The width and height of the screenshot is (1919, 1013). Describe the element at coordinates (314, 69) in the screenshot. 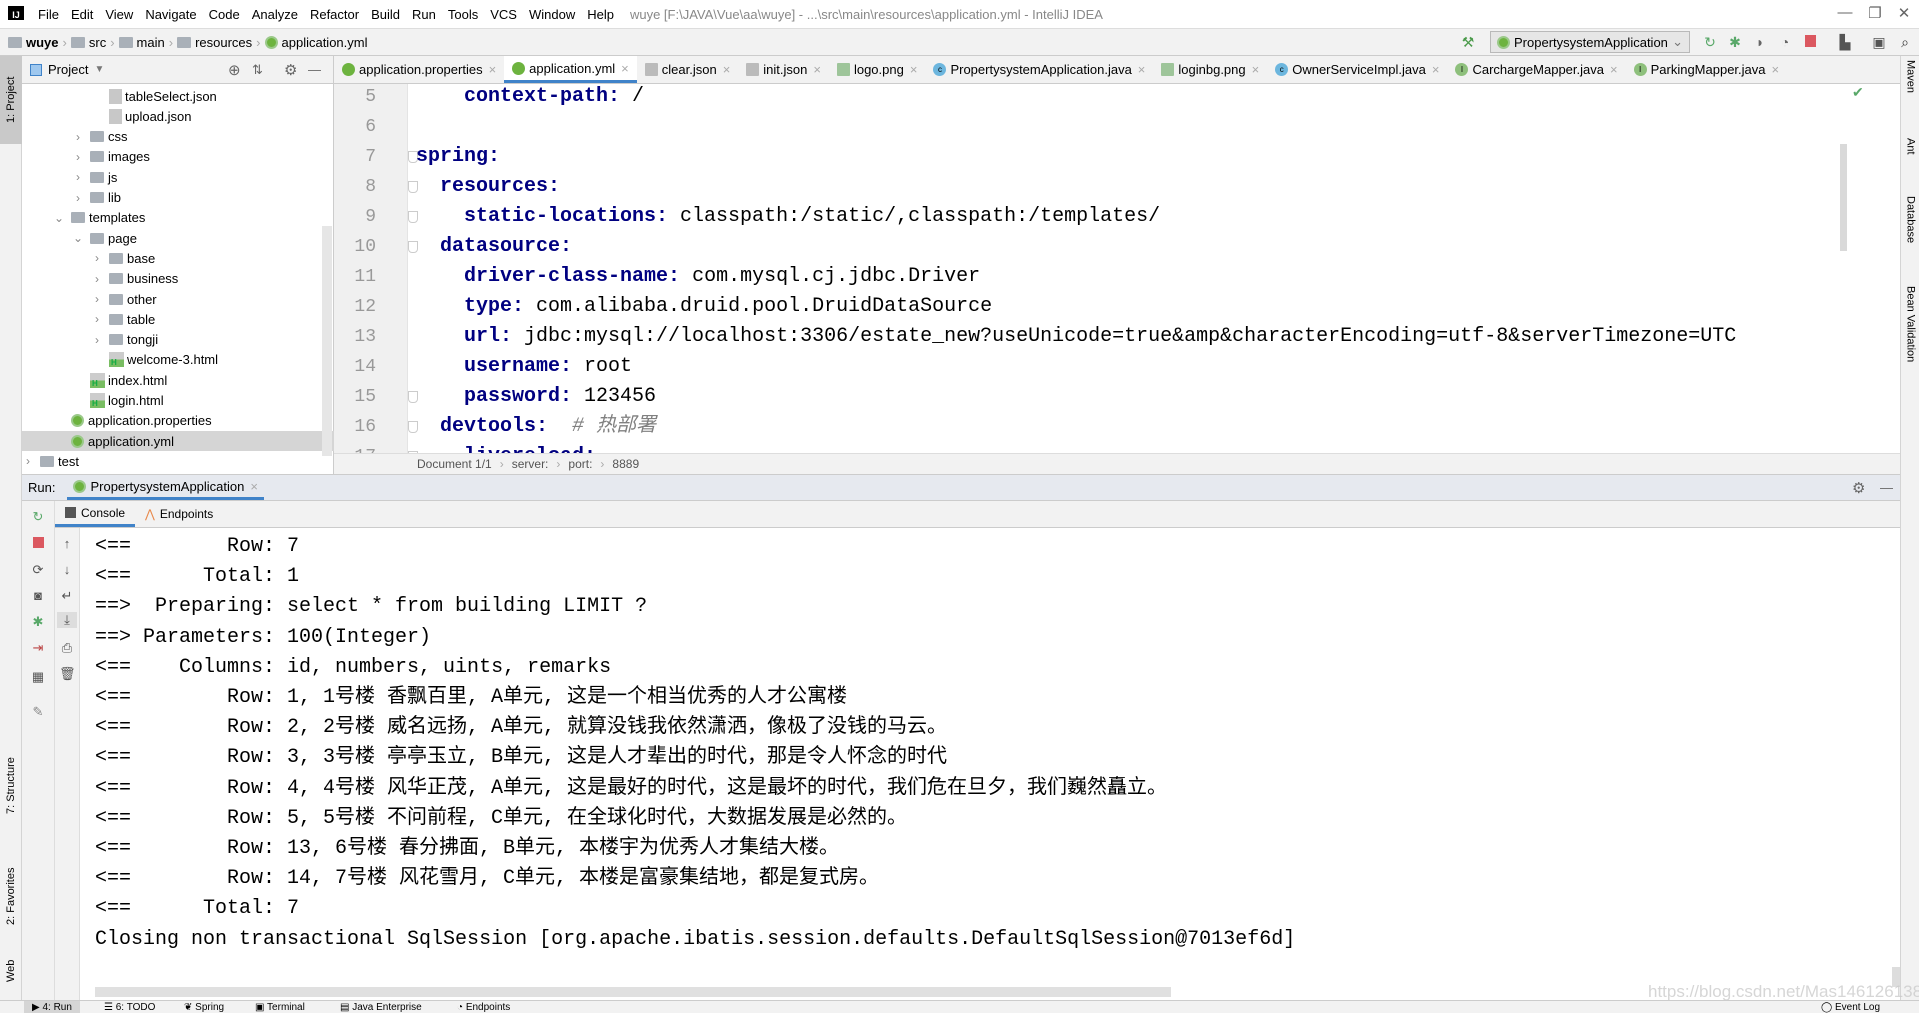

I see `hide-panel-icon: —` at that location.